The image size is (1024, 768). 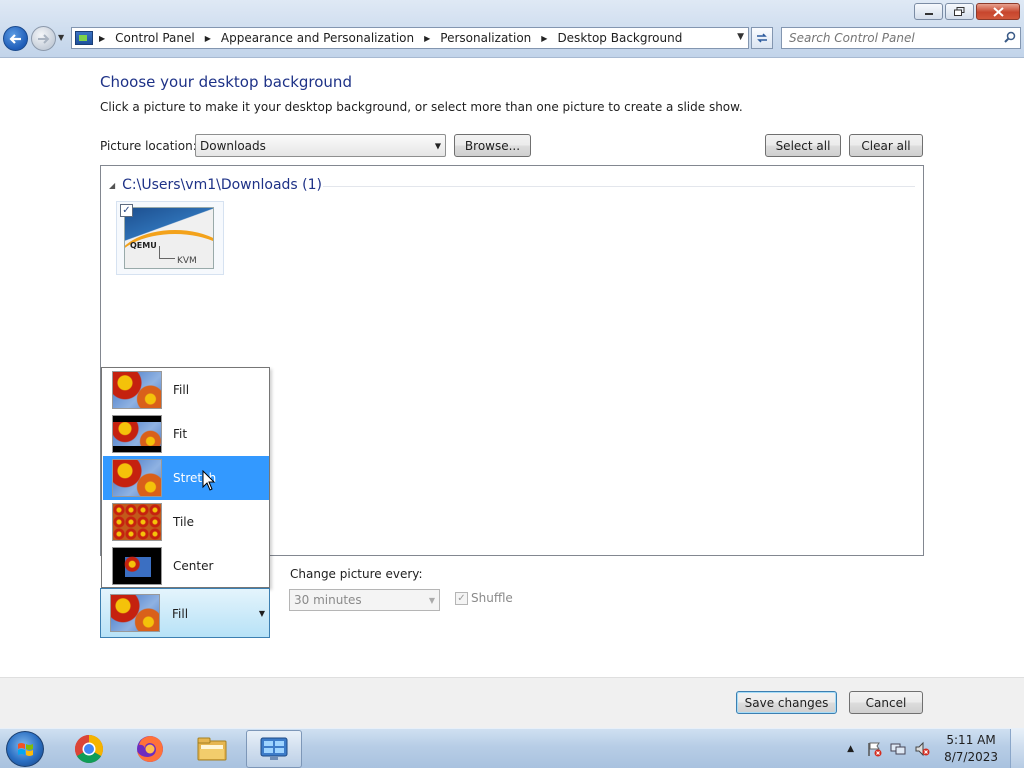 What do you see at coordinates (328, 600) in the screenshot?
I see `interval-value: 30 minutes` at bounding box center [328, 600].